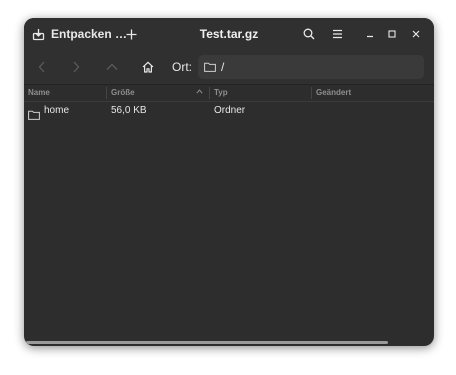  I want to click on chevron-right-icon, so click(76, 67).